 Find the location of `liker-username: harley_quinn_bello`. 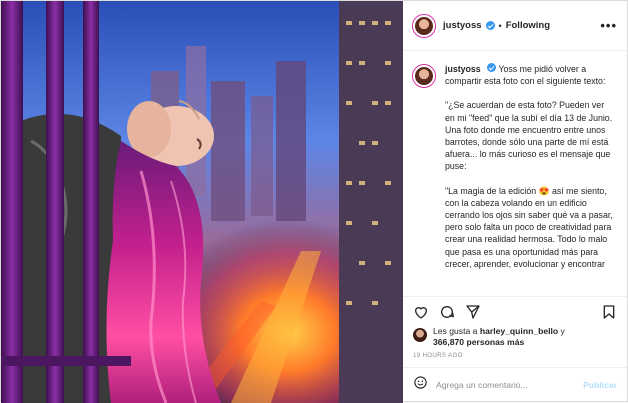

liker-username: harley_quinn_bello is located at coordinates (519, 331).